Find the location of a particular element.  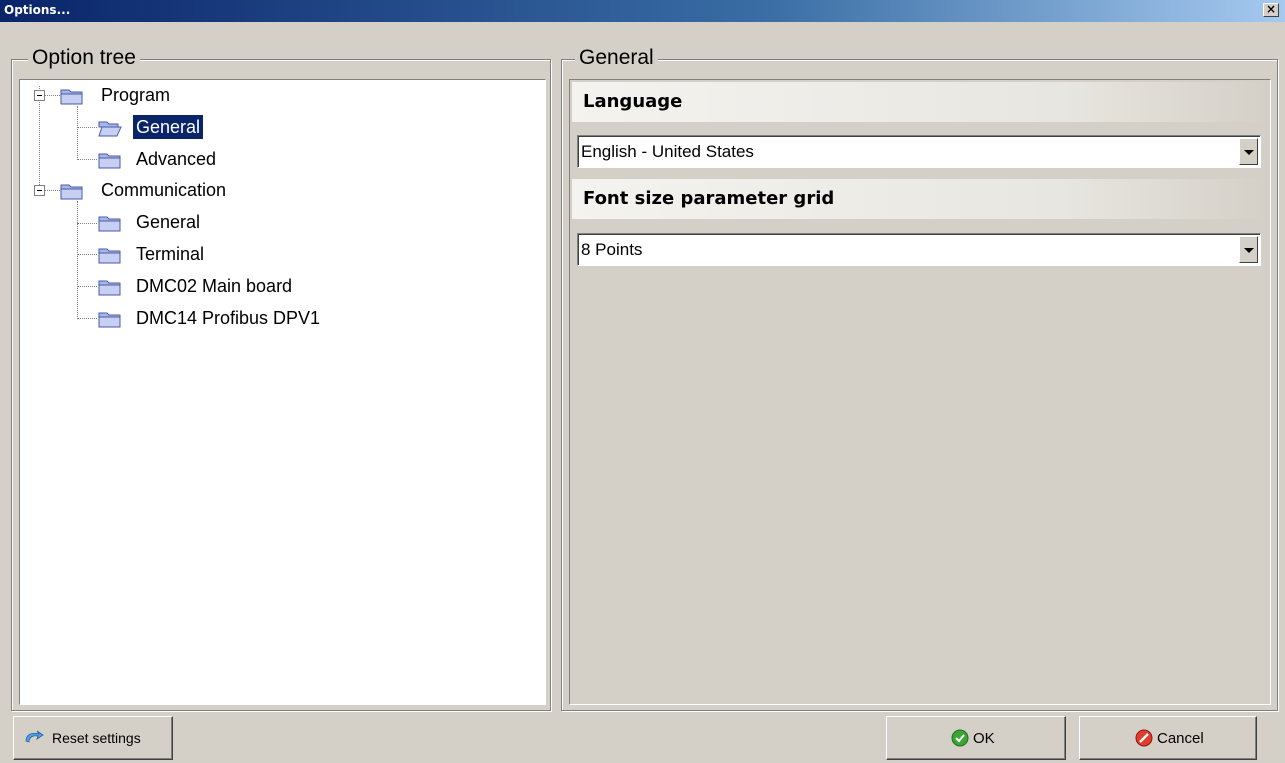

general-title: General is located at coordinates (616, 58).